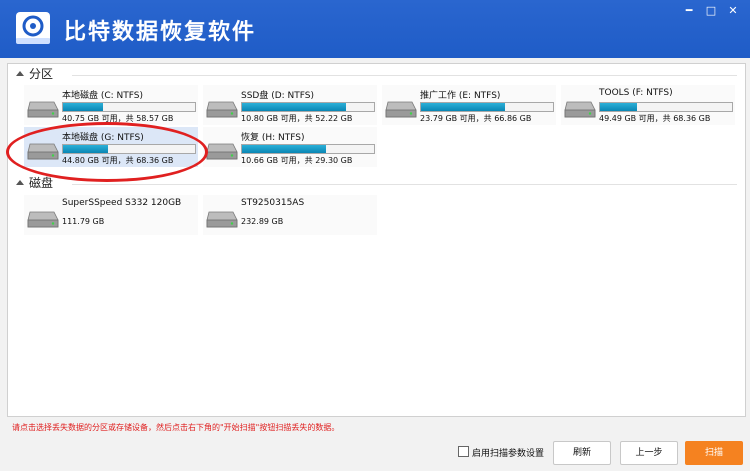 Image resolution: width=750 pixels, height=471 pixels. Describe the element at coordinates (733, 11) in the screenshot. I see `close-button: ✕` at that location.